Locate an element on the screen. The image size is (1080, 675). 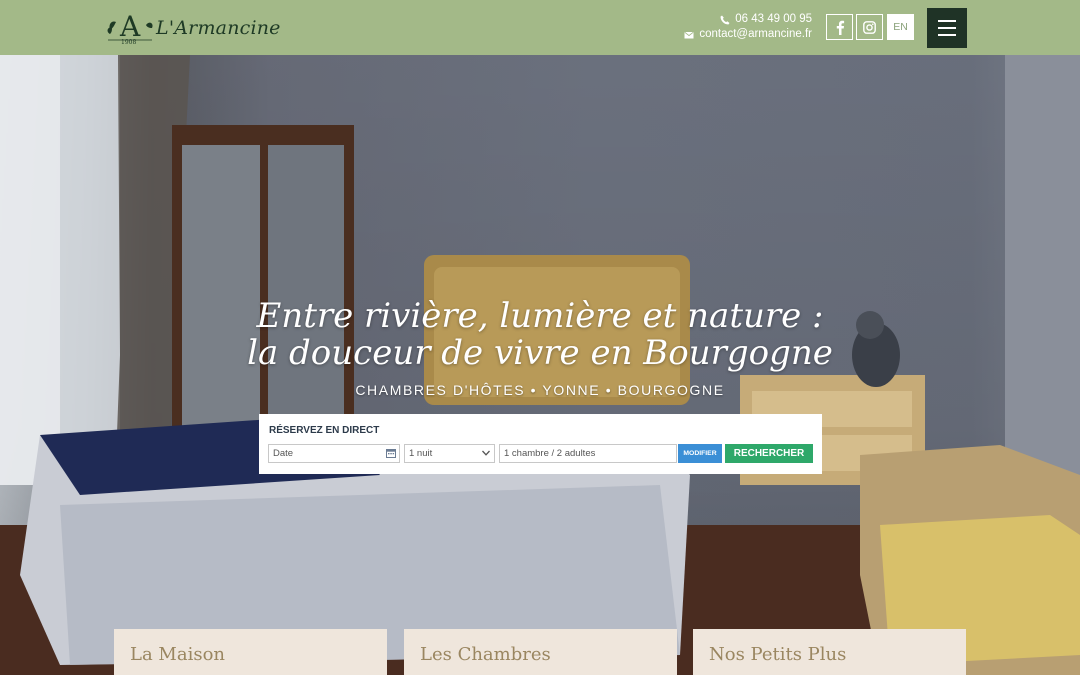
card-les-chambres: Les Chambres is located at coordinates (540, 652).